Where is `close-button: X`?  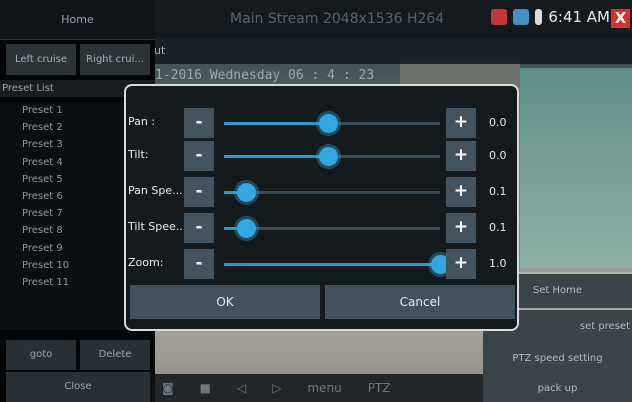 close-button: X is located at coordinates (620, 18).